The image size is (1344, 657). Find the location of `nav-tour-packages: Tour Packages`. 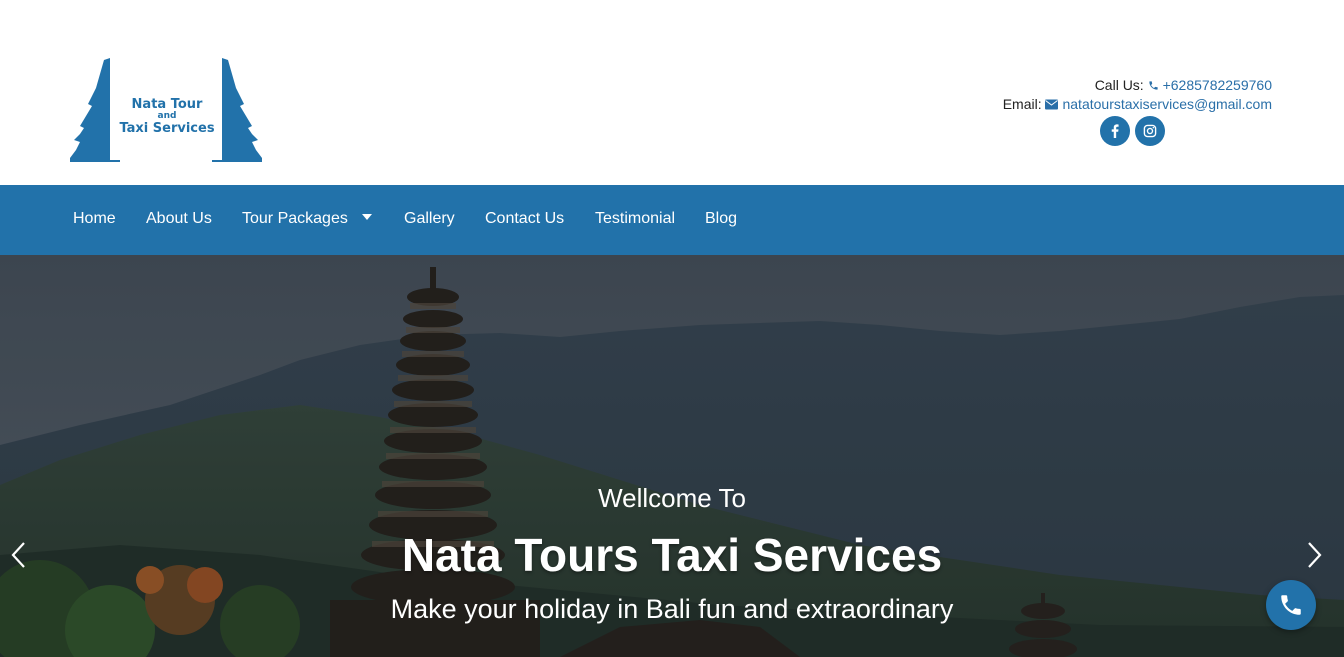

nav-tour-packages: Tour Packages is located at coordinates (307, 219).